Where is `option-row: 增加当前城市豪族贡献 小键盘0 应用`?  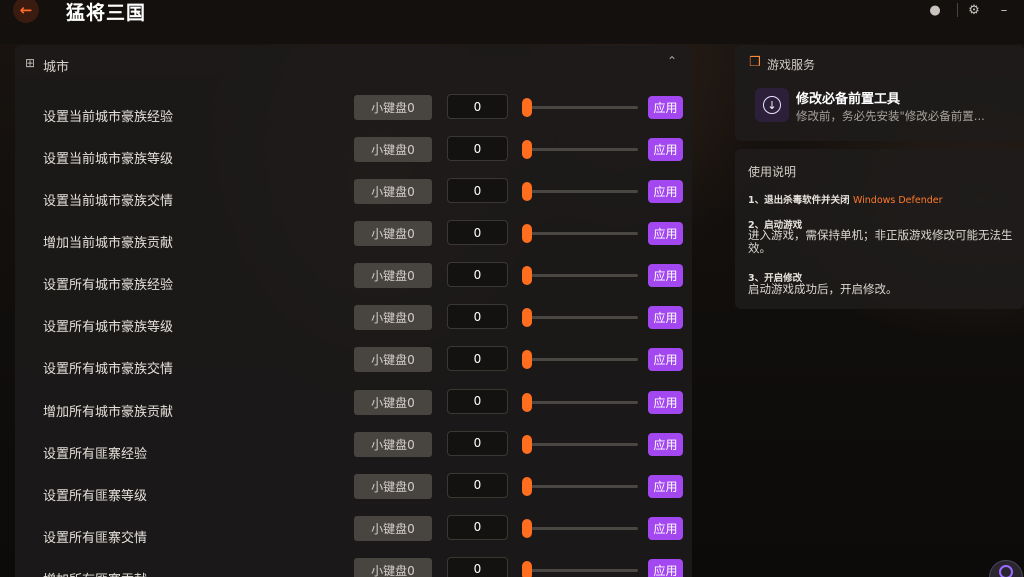
option-row: 增加当前城市豪族贡献 小键盘0 应用 is located at coordinates (353, 241).